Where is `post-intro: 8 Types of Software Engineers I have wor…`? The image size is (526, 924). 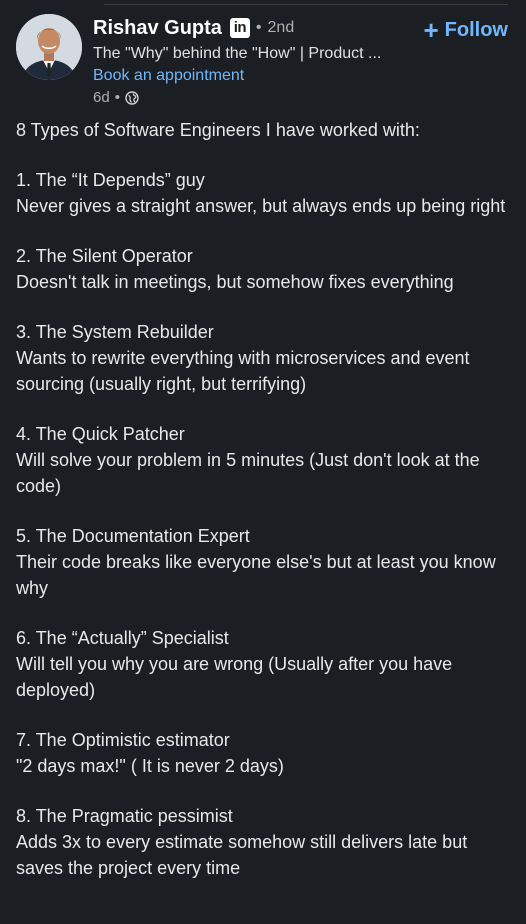 post-intro: 8 Types of Software Engineers I have wor… is located at coordinates (218, 130).